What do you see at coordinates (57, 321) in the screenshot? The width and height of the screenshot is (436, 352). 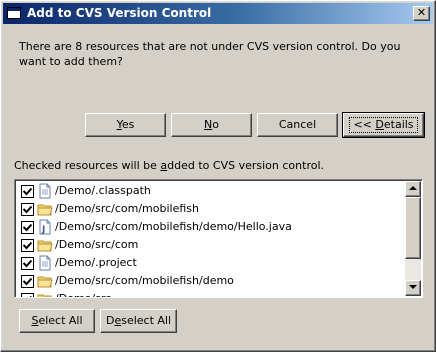 I see `select-all-button: Select All` at bounding box center [57, 321].